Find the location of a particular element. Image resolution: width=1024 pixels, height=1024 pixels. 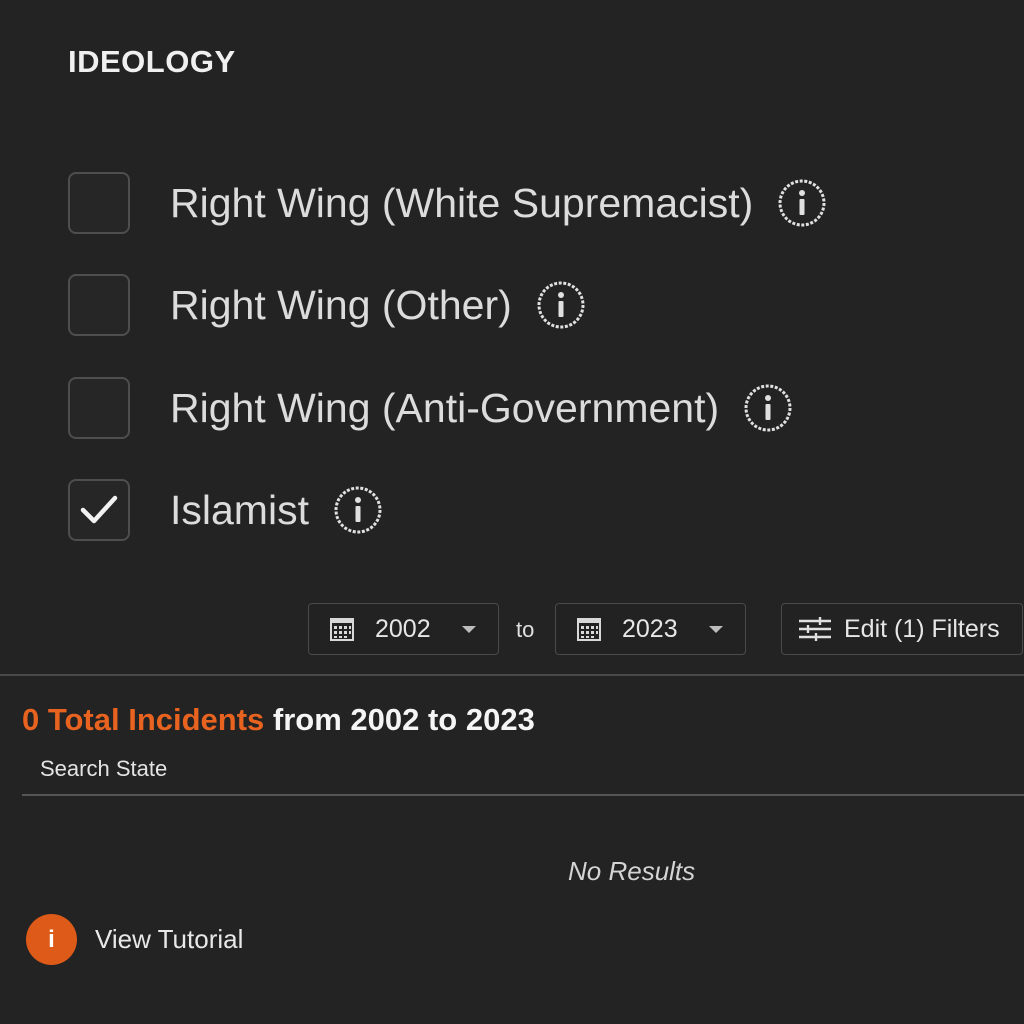

view-tutorial-label: View Tutorial is located at coordinates (169, 939).